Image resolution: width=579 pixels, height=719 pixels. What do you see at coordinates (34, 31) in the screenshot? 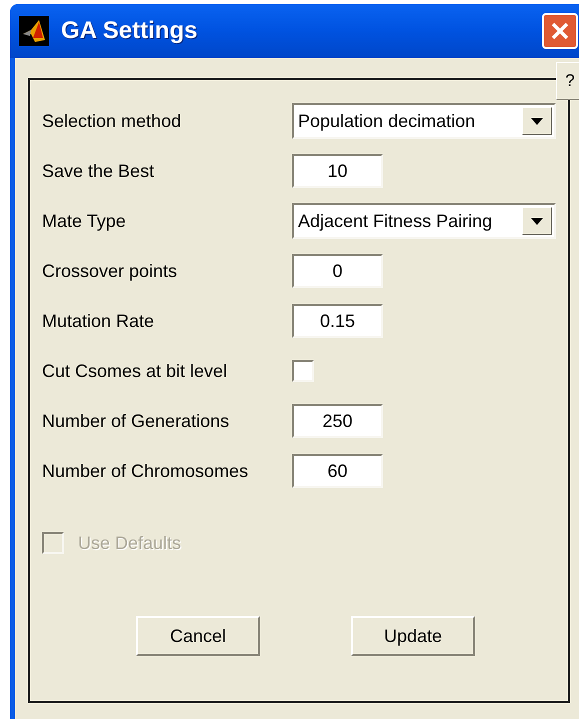
I see `app-logo-icon` at bounding box center [34, 31].